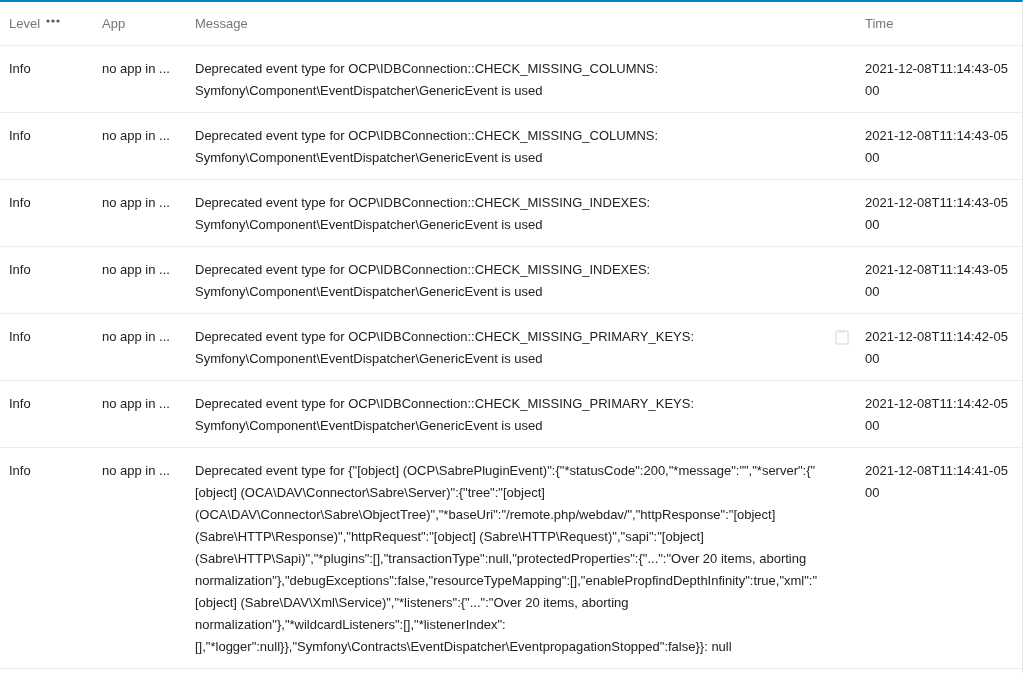 This screenshot has width=1023, height=673. What do you see at coordinates (53, 20) in the screenshot?
I see `more-icon` at bounding box center [53, 20].